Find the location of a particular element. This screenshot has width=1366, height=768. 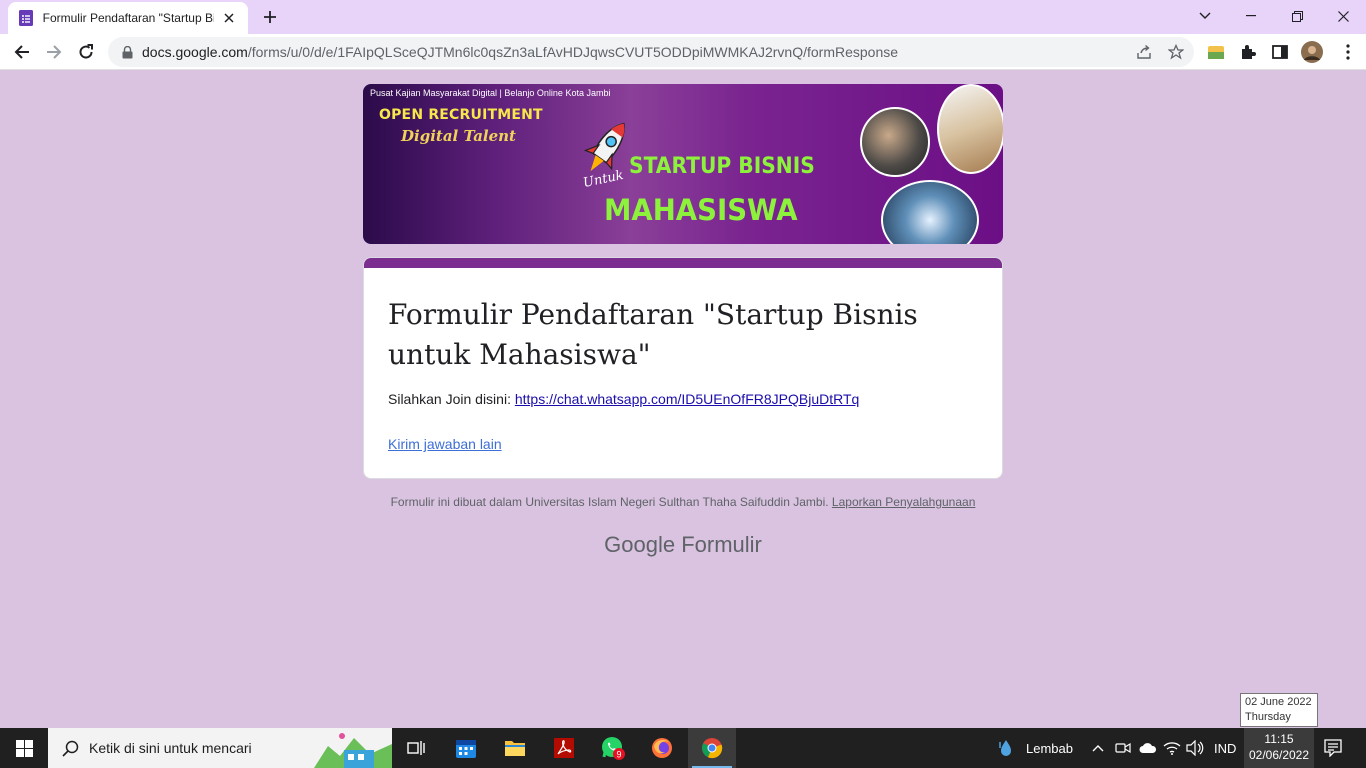

tab-search-button is located at coordinates (1205, 16).